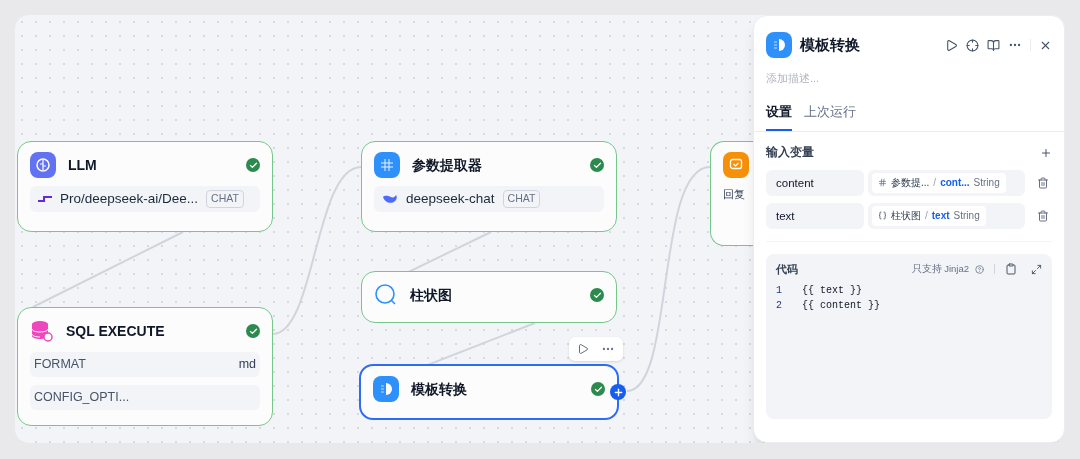 The height and width of the screenshot is (459, 1080). I want to click on panel-tab: 上次运行, so click(830, 117).